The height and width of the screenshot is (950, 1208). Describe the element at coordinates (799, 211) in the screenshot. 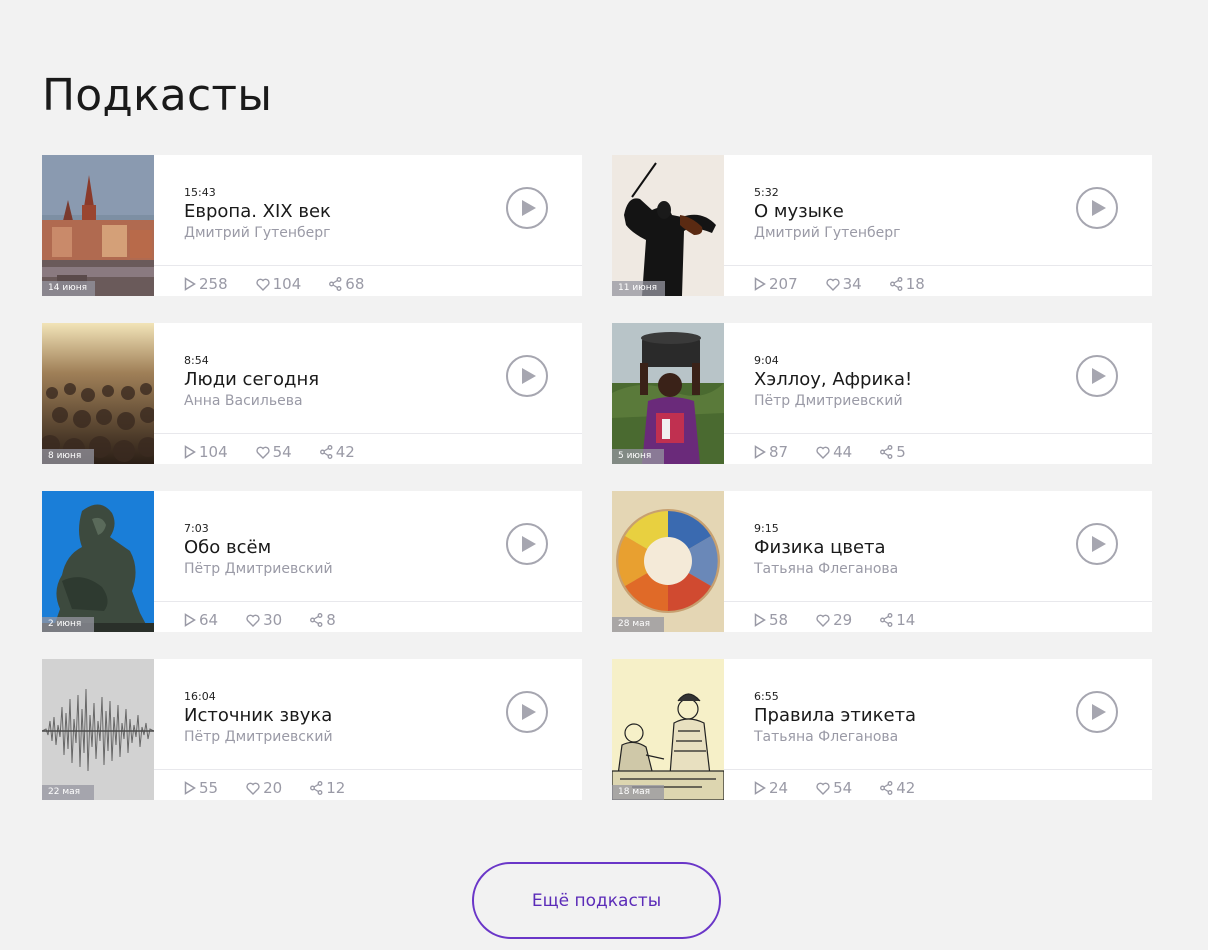

I see `podcast-title: О музыке` at that location.